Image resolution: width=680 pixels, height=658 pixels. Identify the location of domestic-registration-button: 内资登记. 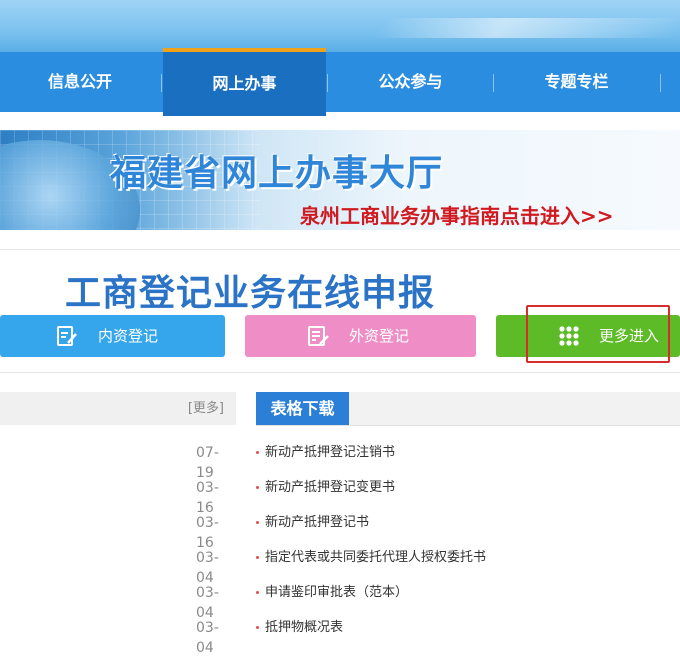
(112, 336).